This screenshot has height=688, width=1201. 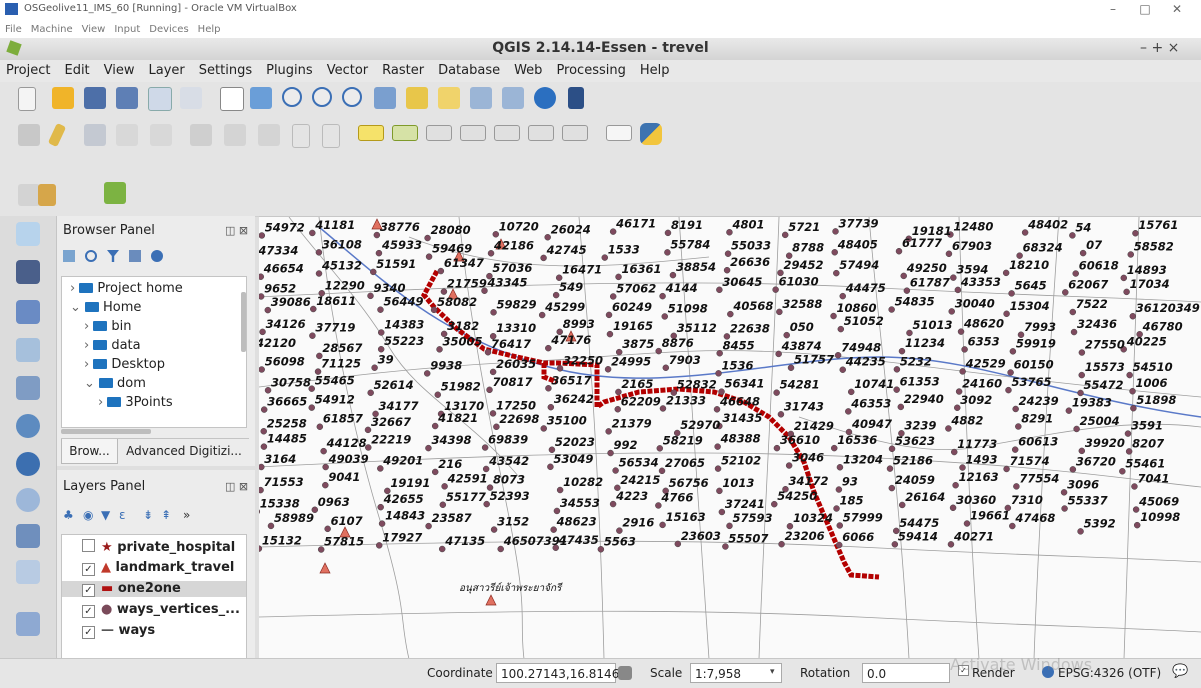 What do you see at coordinates (28, 624) in the screenshot?
I see `add-virtual-layer-icon` at bounding box center [28, 624].